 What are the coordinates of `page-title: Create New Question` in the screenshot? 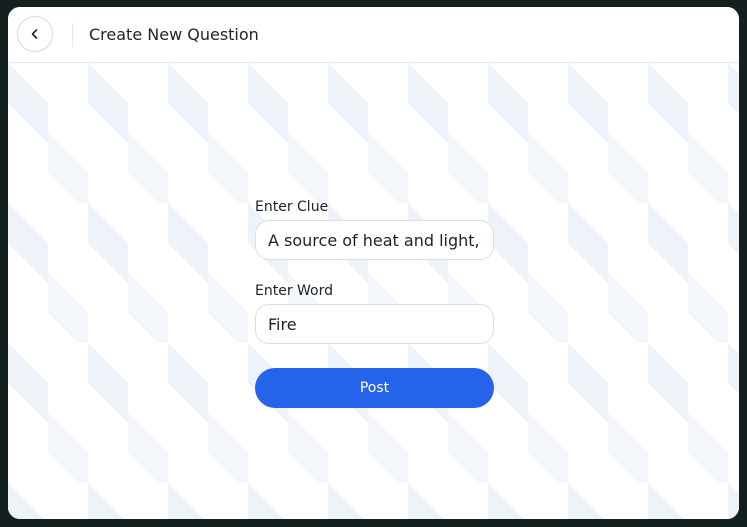 It's located at (174, 34).